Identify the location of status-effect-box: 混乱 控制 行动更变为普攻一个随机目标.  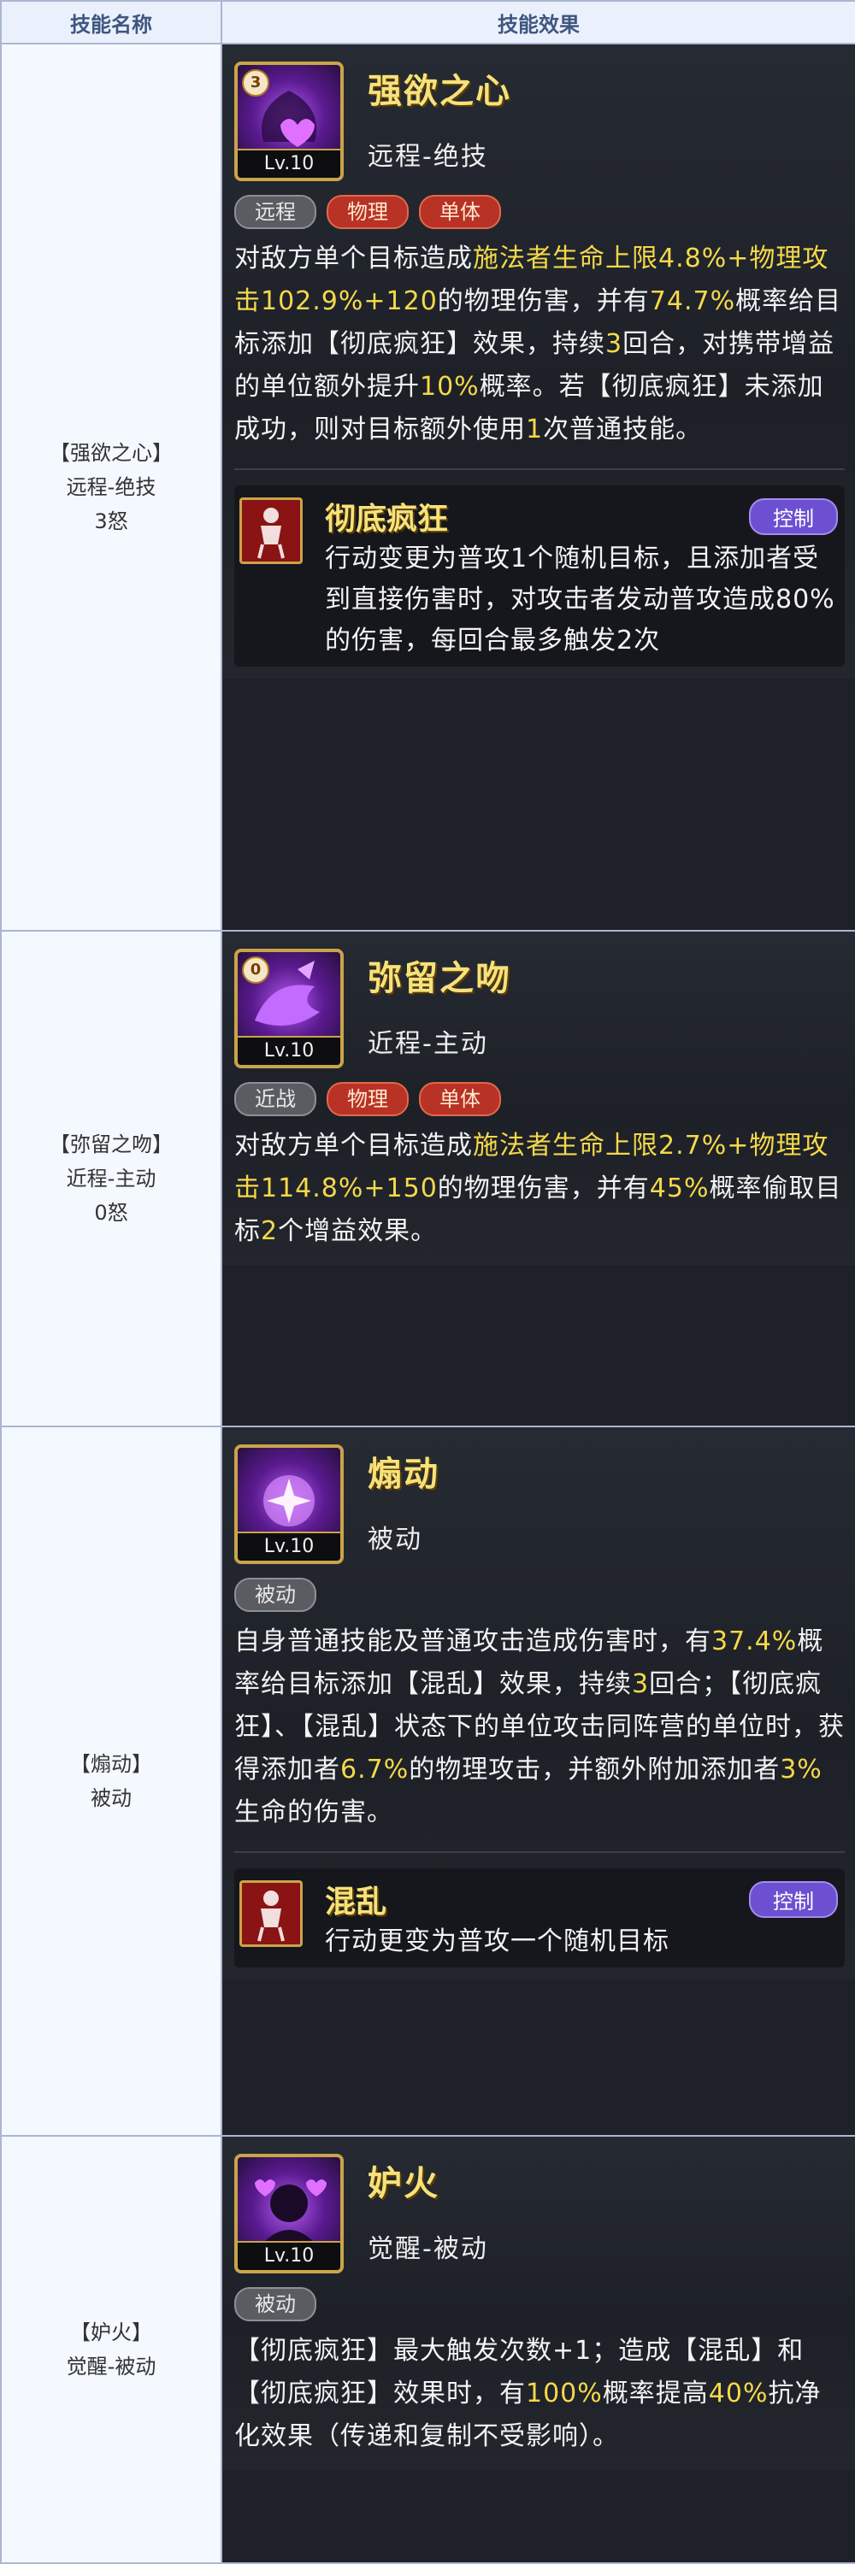
(539, 1917).